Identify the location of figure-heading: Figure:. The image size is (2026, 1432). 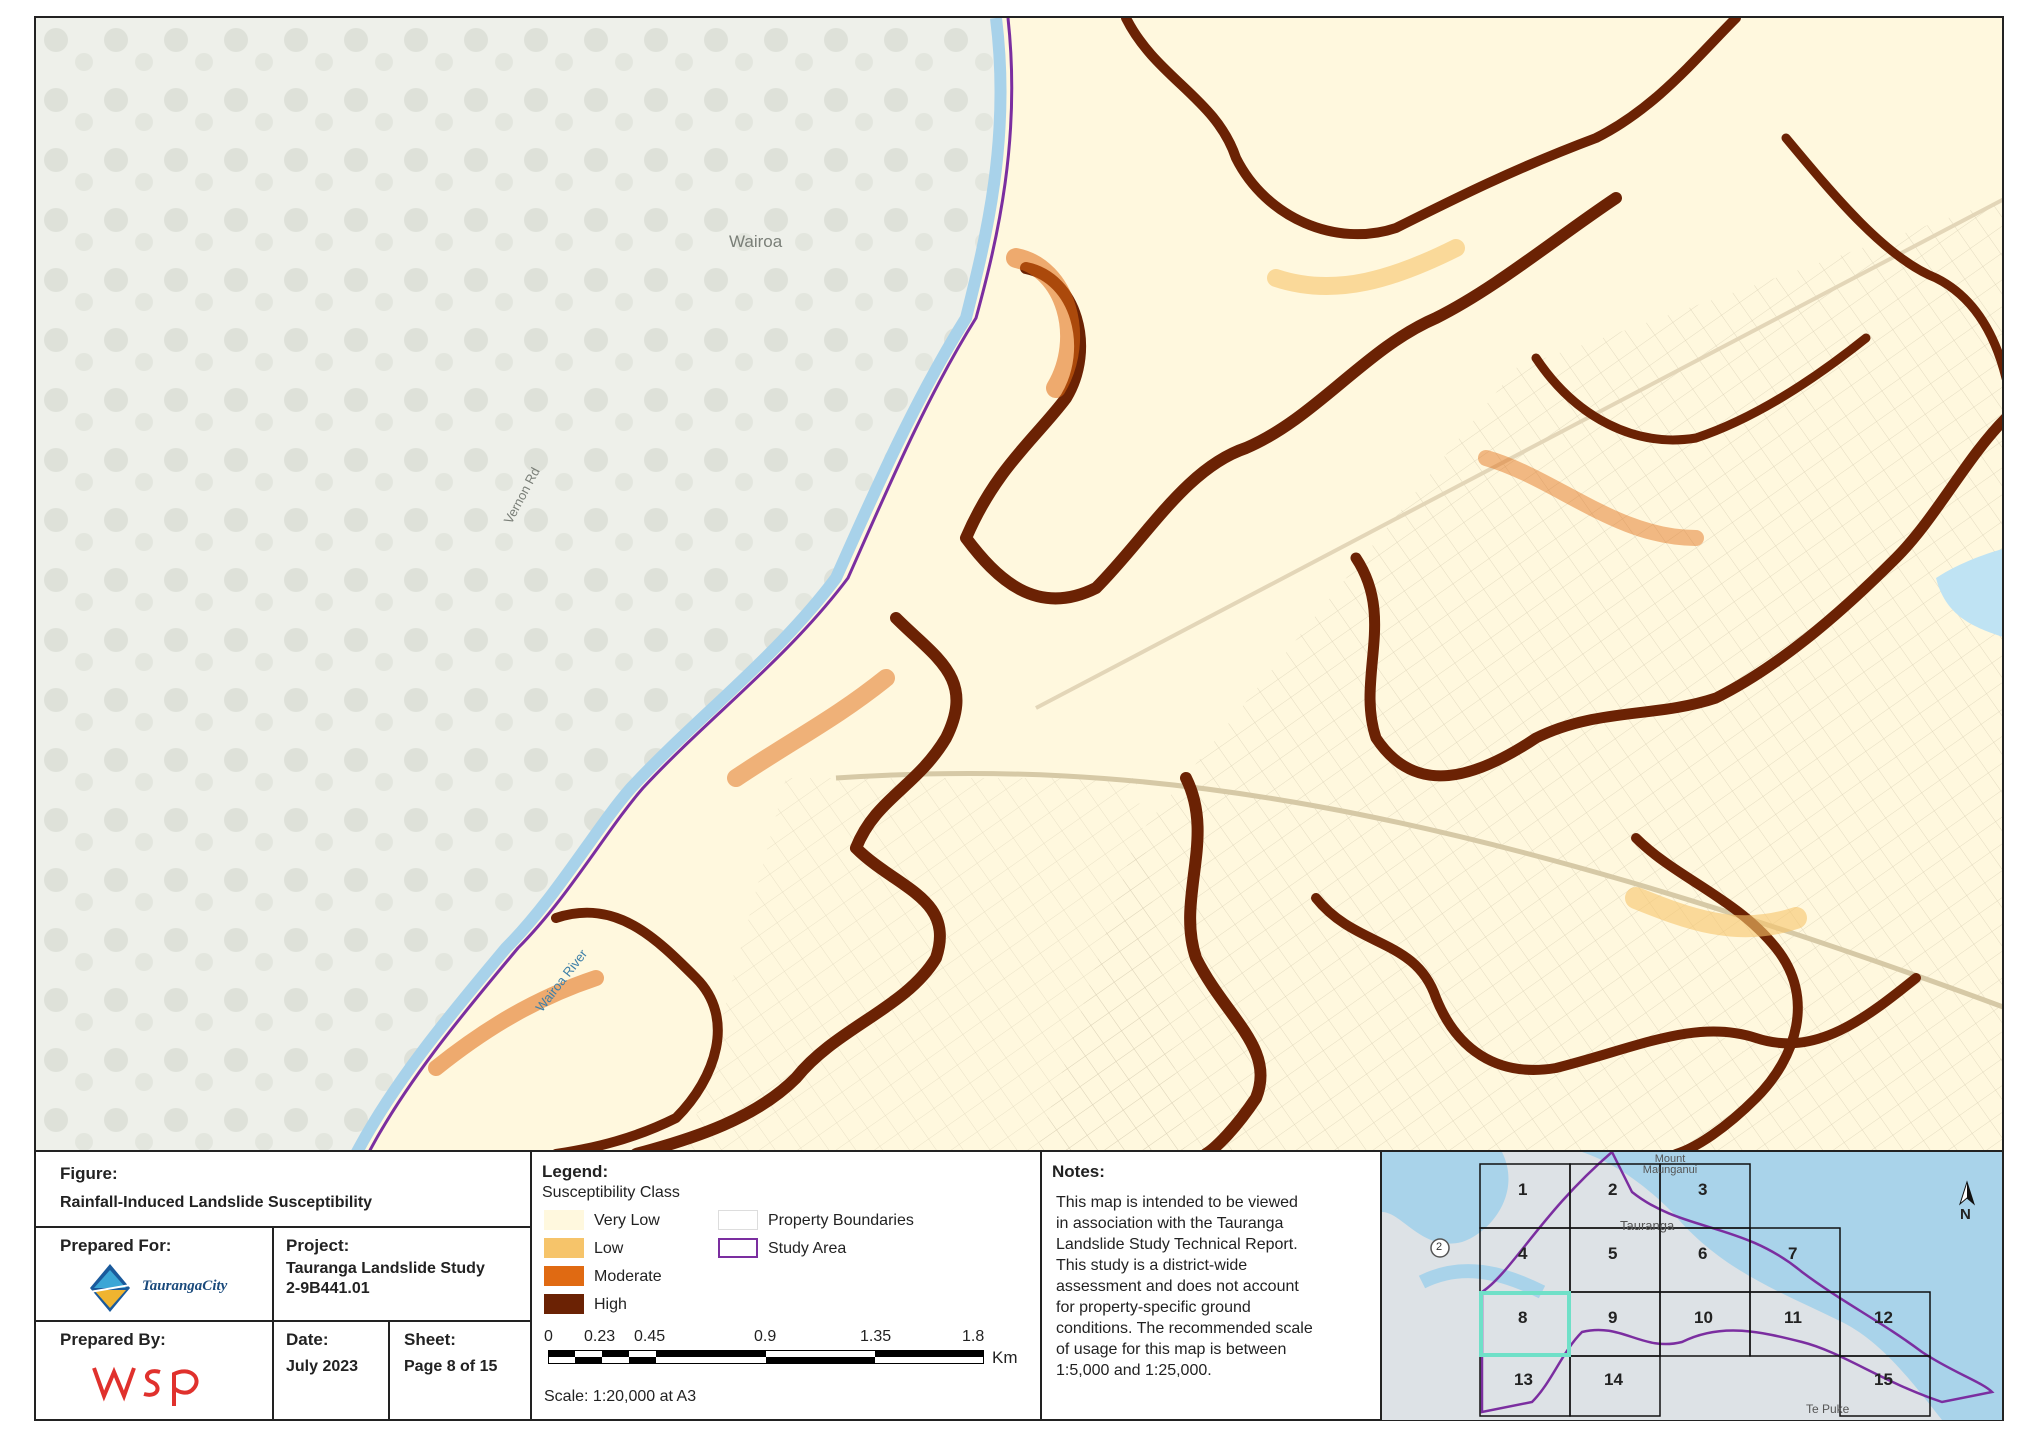
(89, 1173).